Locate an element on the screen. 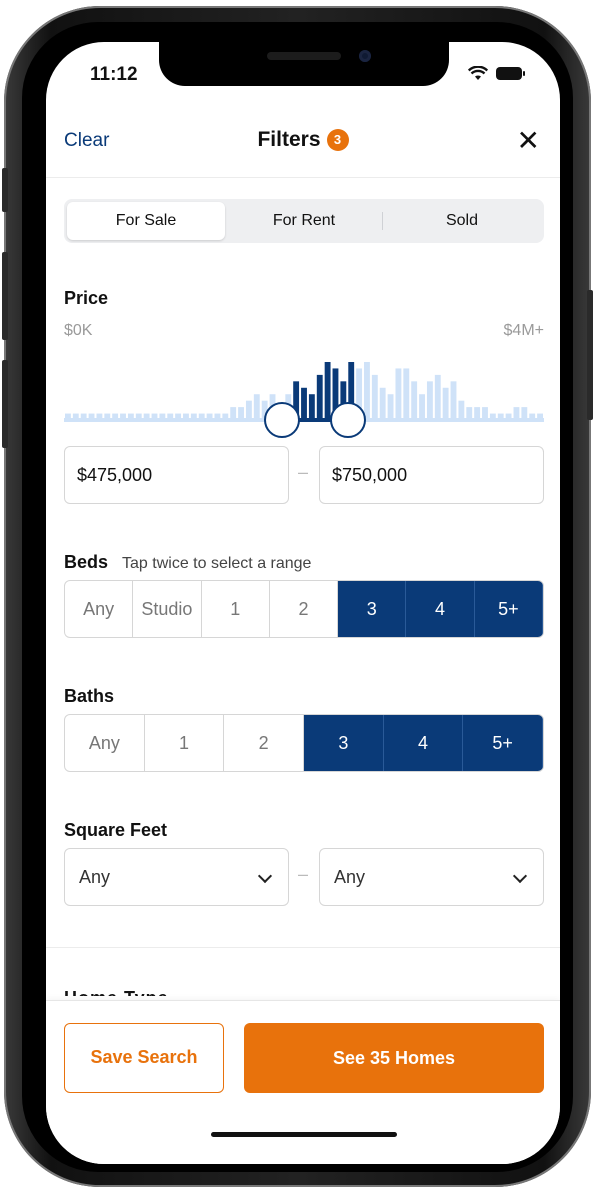 The height and width of the screenshot is (1187, 595). power-button is located at coordinates (590, 355).